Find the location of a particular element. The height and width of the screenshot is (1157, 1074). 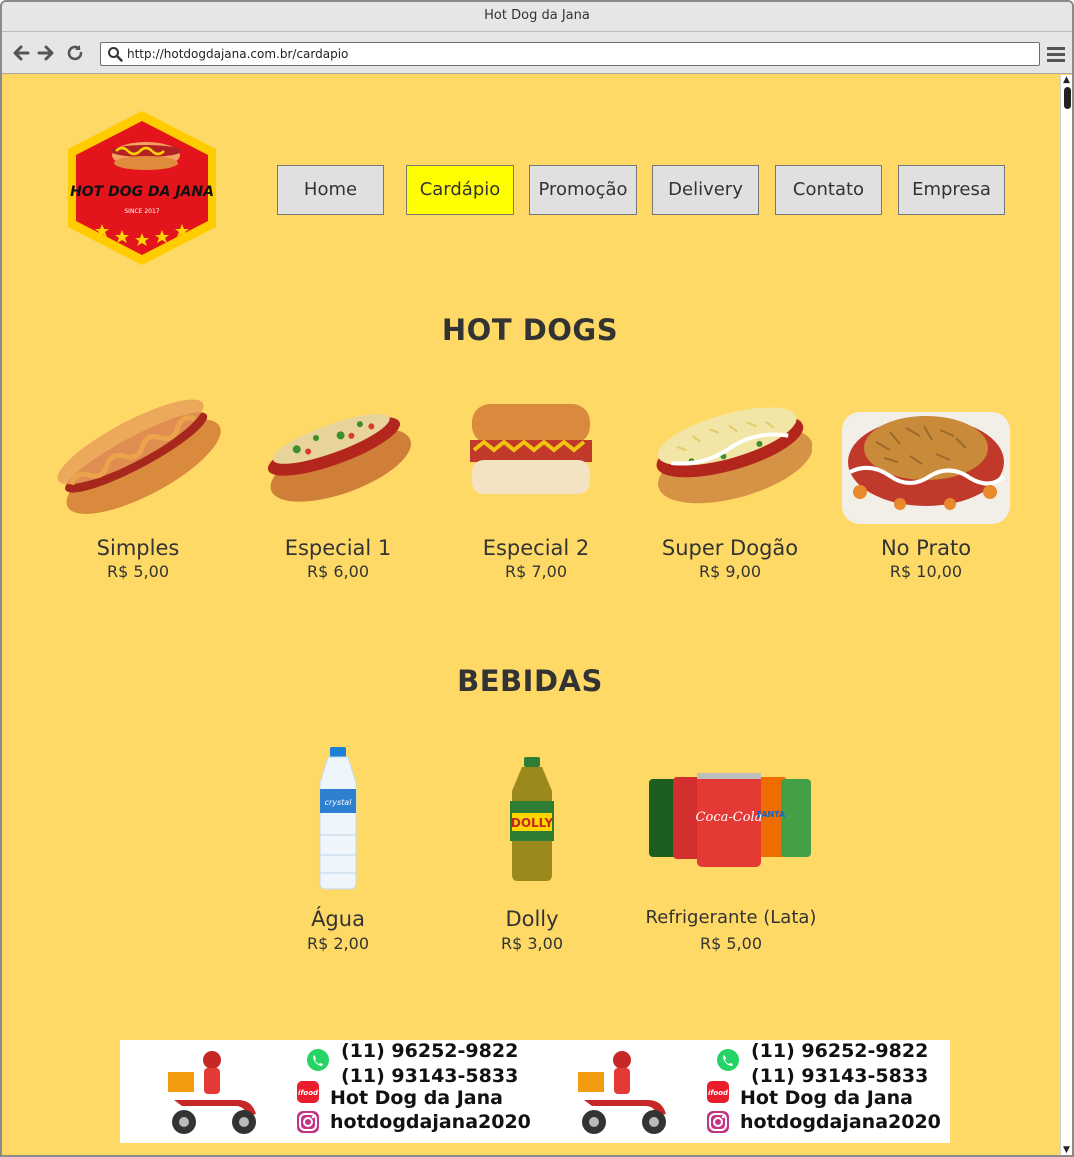

hamburger-menu-icon is located at coordinates (1056, 54).